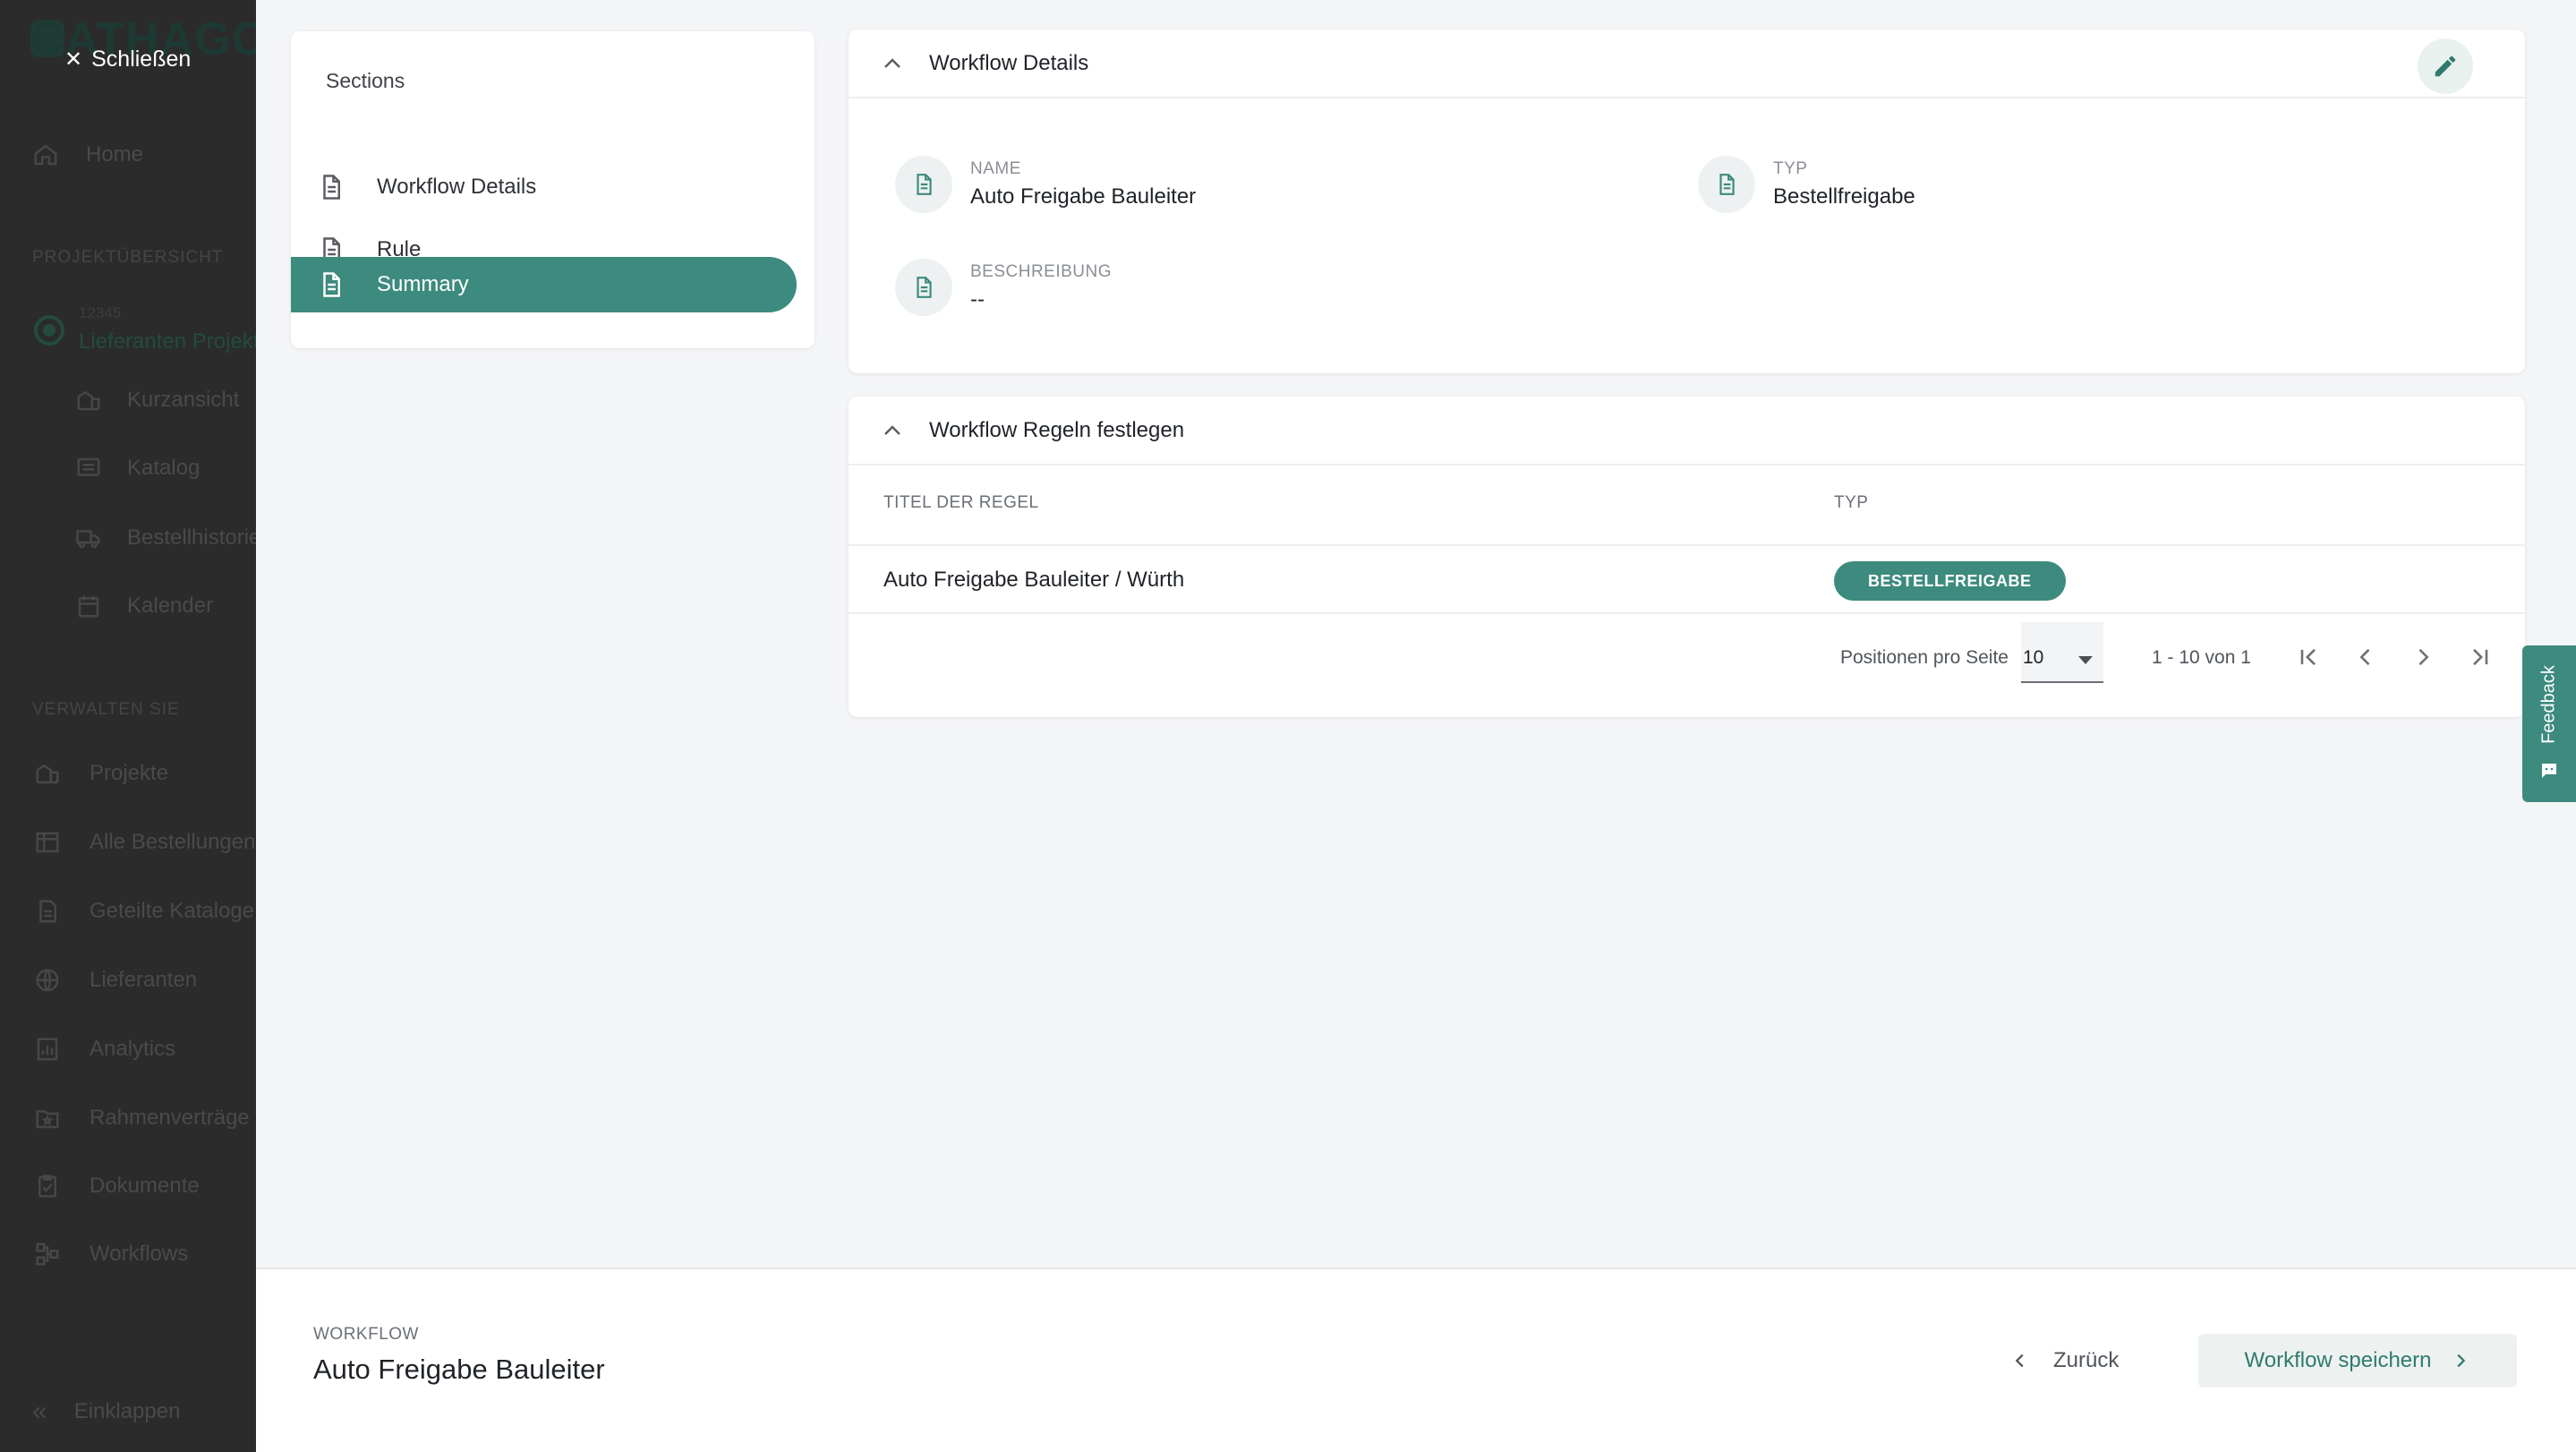 The image size is (2576, 1452). Describe the element at coordinates (167, 341) in the screenshot. I see `project-name: Lieferanten Projekt` at that location.